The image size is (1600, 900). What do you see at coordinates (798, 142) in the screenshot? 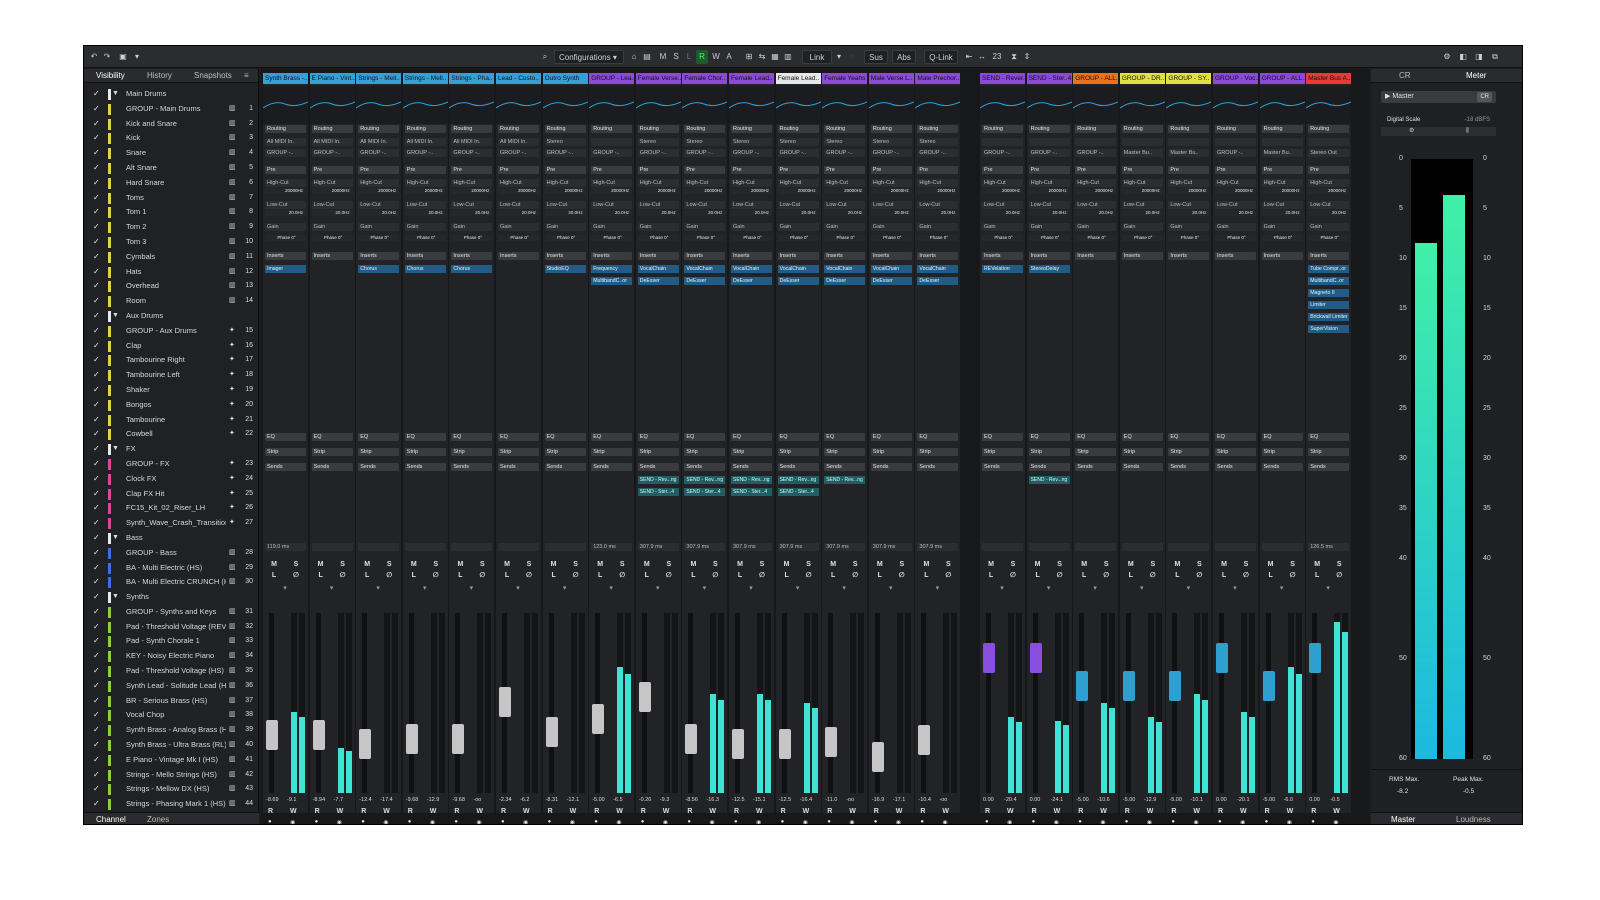
I see `input-routing-select: Stereo` at bounding box center [798, 142].